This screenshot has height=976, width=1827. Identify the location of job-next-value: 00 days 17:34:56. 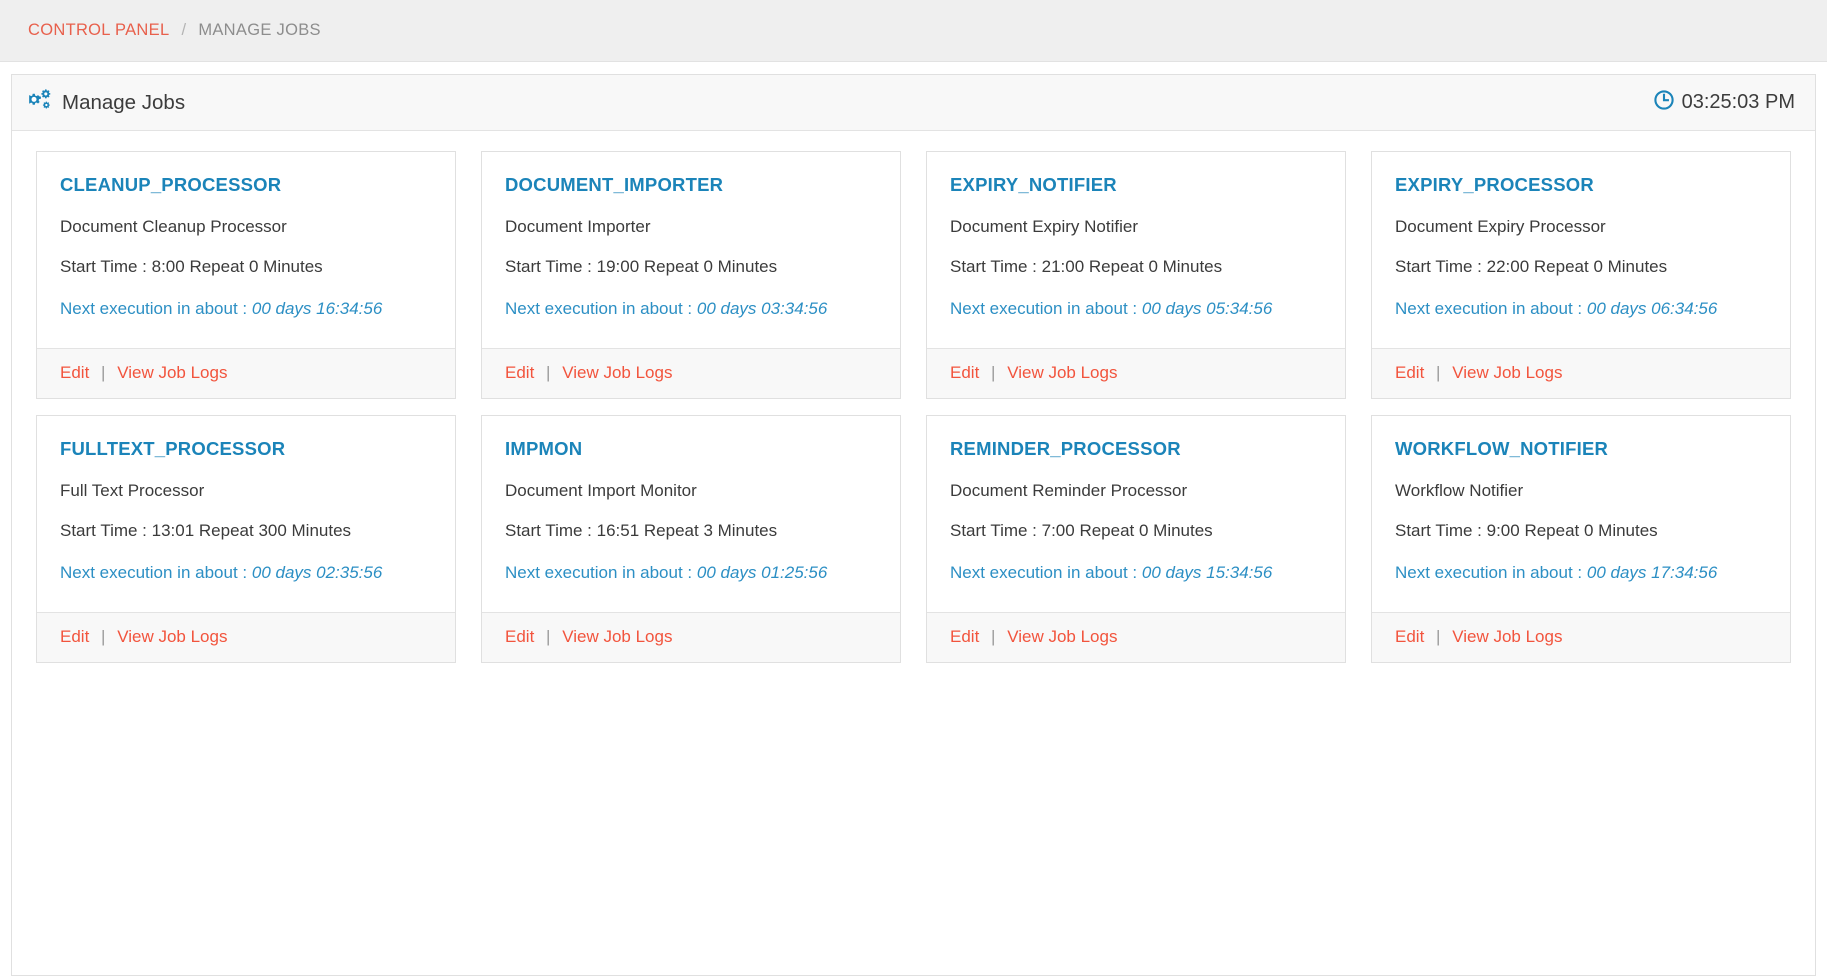
(1652, 572).